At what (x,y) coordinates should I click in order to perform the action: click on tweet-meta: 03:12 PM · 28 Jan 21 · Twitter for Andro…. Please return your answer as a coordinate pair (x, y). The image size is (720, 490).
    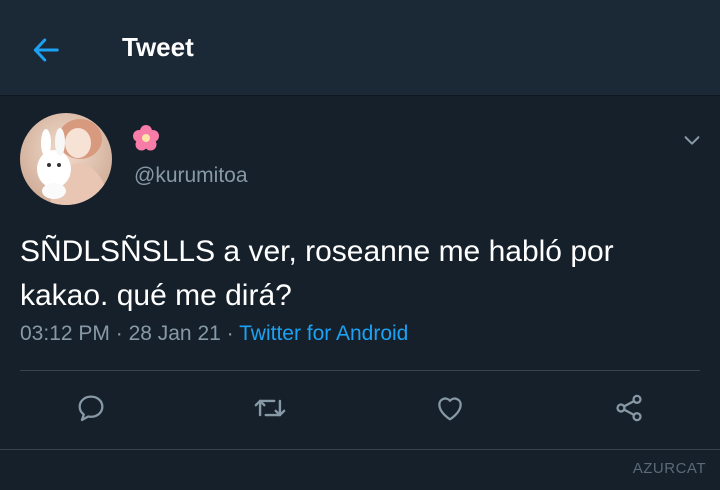
    Looking at the image, I should click on (214, 334).